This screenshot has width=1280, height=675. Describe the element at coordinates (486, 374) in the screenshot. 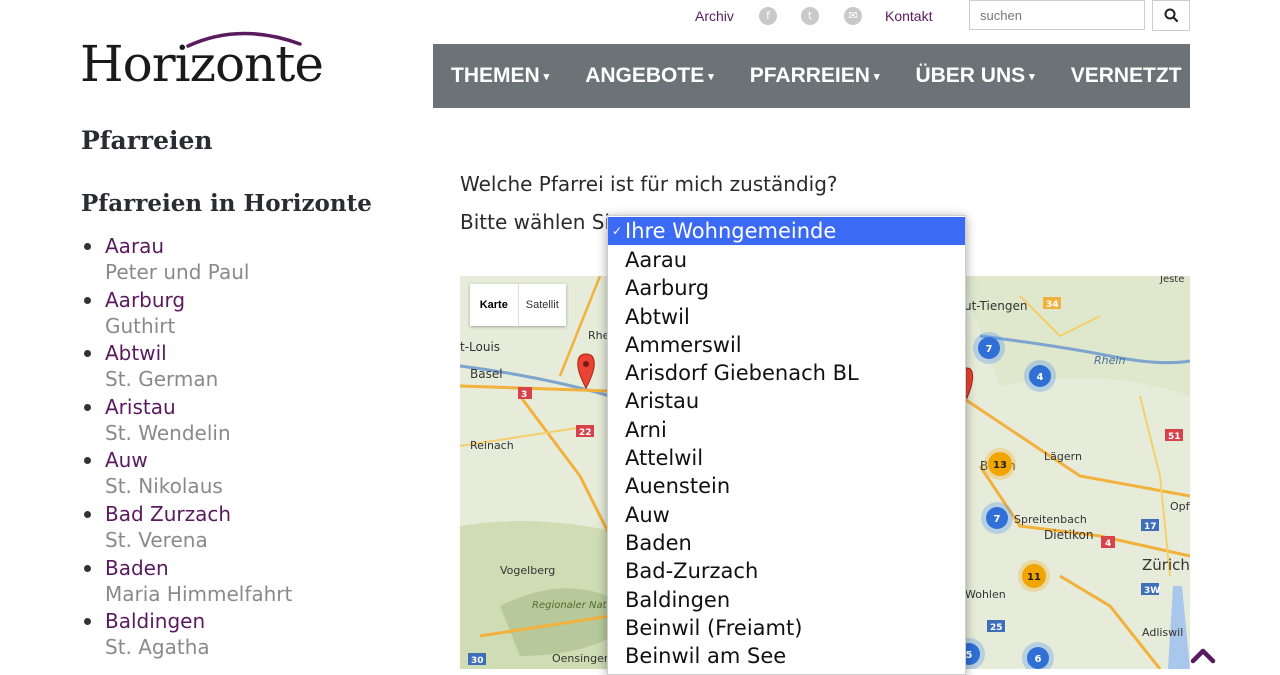

I see `map-label: Basel` at that location.